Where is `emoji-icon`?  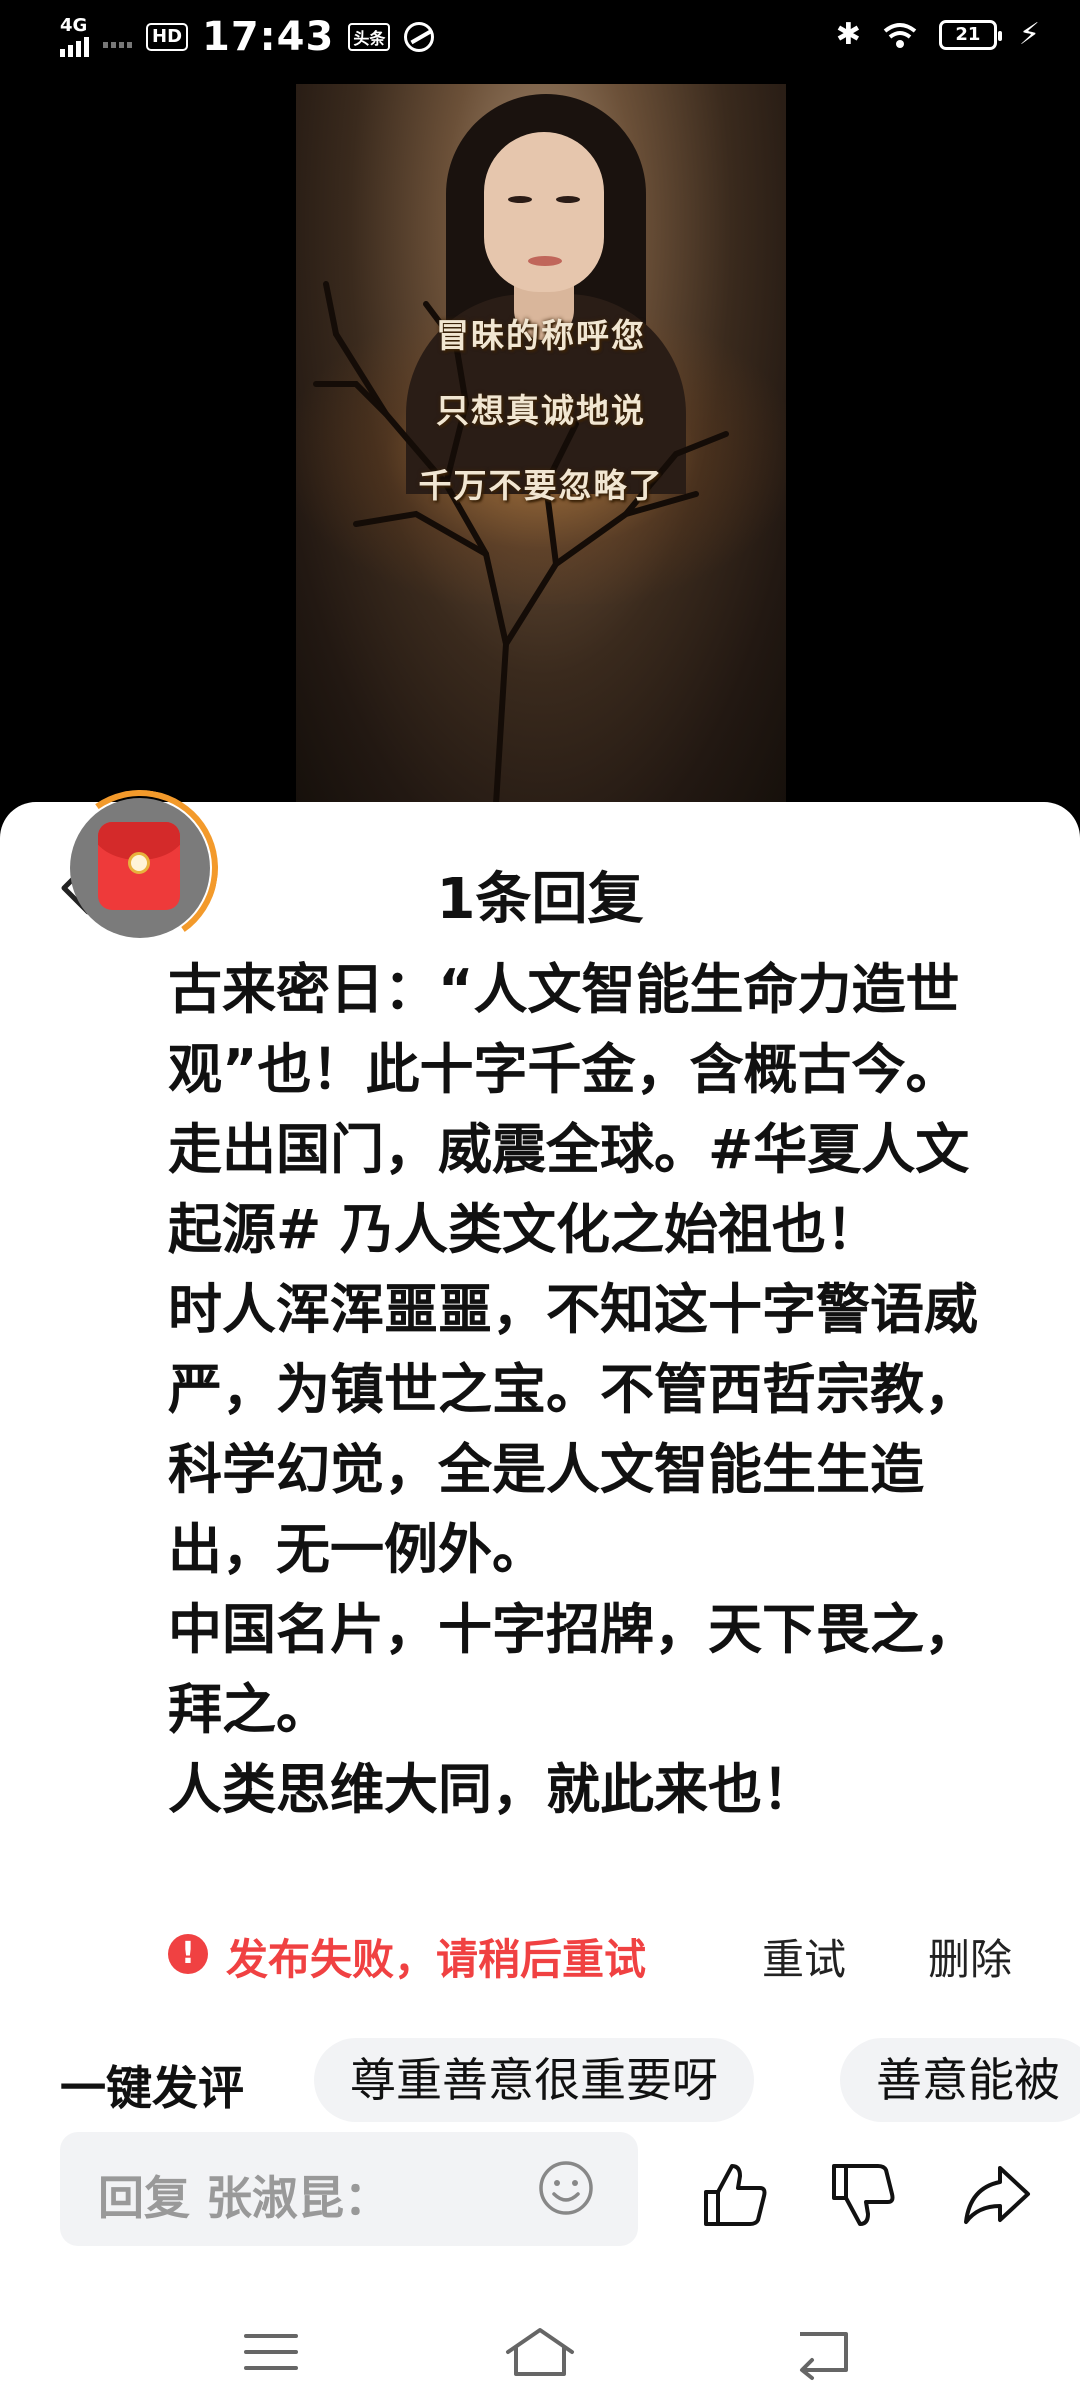 emoji-icon is located at coordinates (566, 2188).